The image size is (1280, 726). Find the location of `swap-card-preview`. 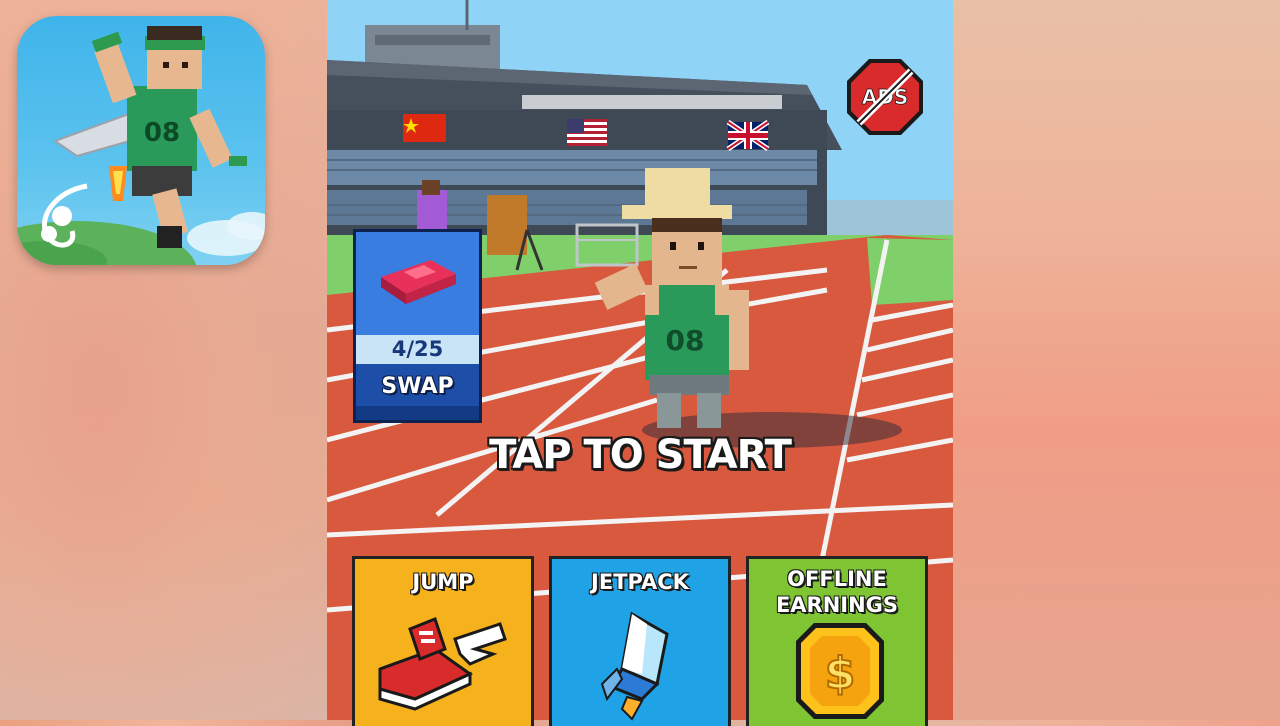

swap-card-preview is located at coordinates (417, 283).